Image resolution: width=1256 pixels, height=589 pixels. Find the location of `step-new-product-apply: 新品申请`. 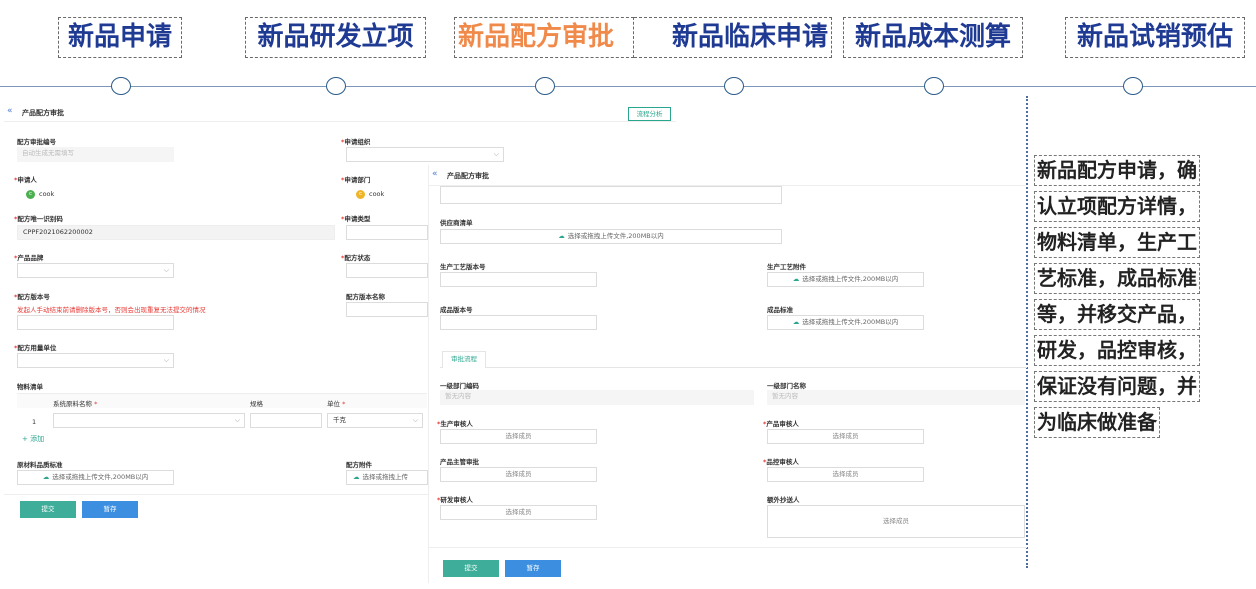

step-new-product-apply: 新品申请 is located at coordinates (120, 37).